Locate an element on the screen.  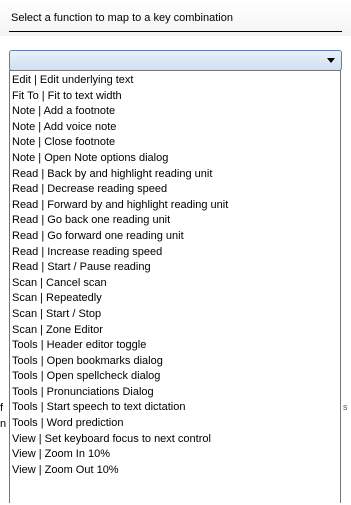
dropdown-option: Read | Go back one reading unit is located at coordinates (175, 221).